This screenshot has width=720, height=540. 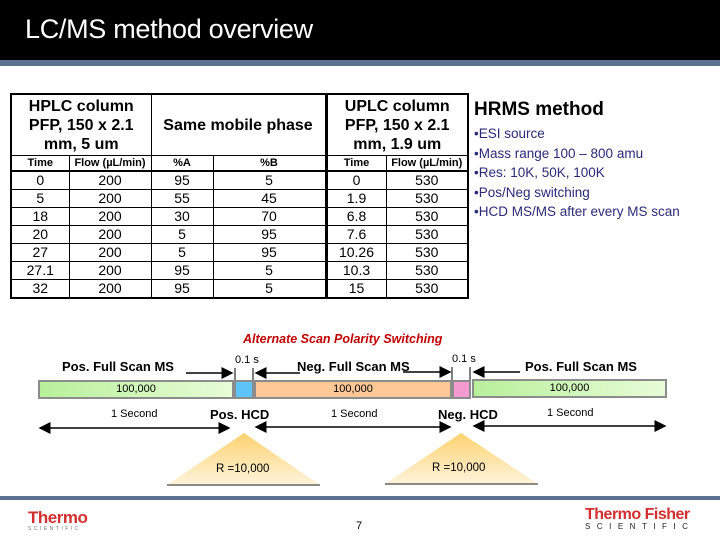 I want to click on footer-rule, so click(x=360, y=498).